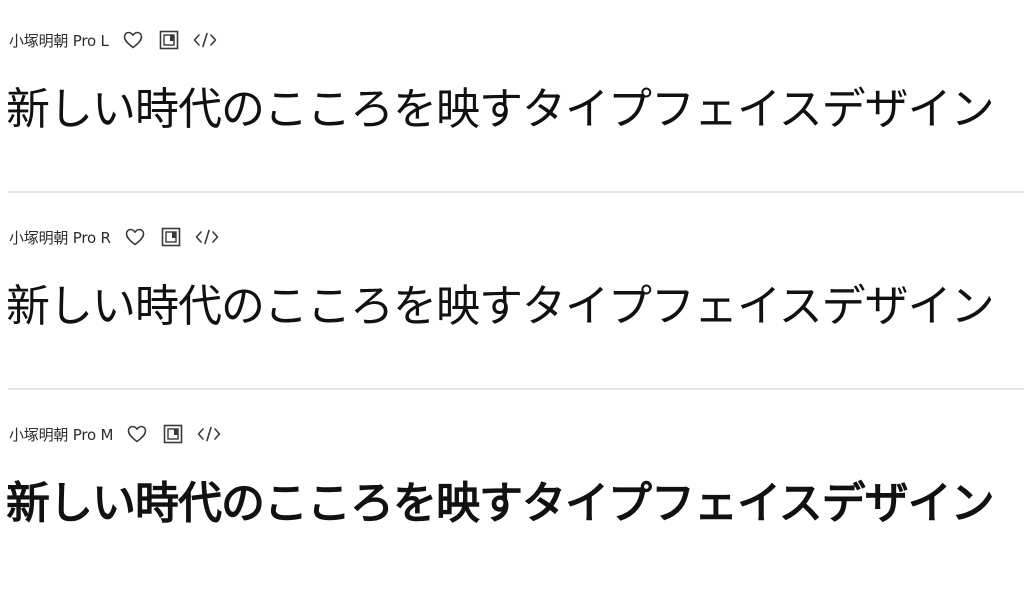 The width and height of the screenshot is (1024, 591). Describe the element at coordinates (120, 434) in the screenshot. I see `font-card-header: 小塚明朝 Pro M` at that location.